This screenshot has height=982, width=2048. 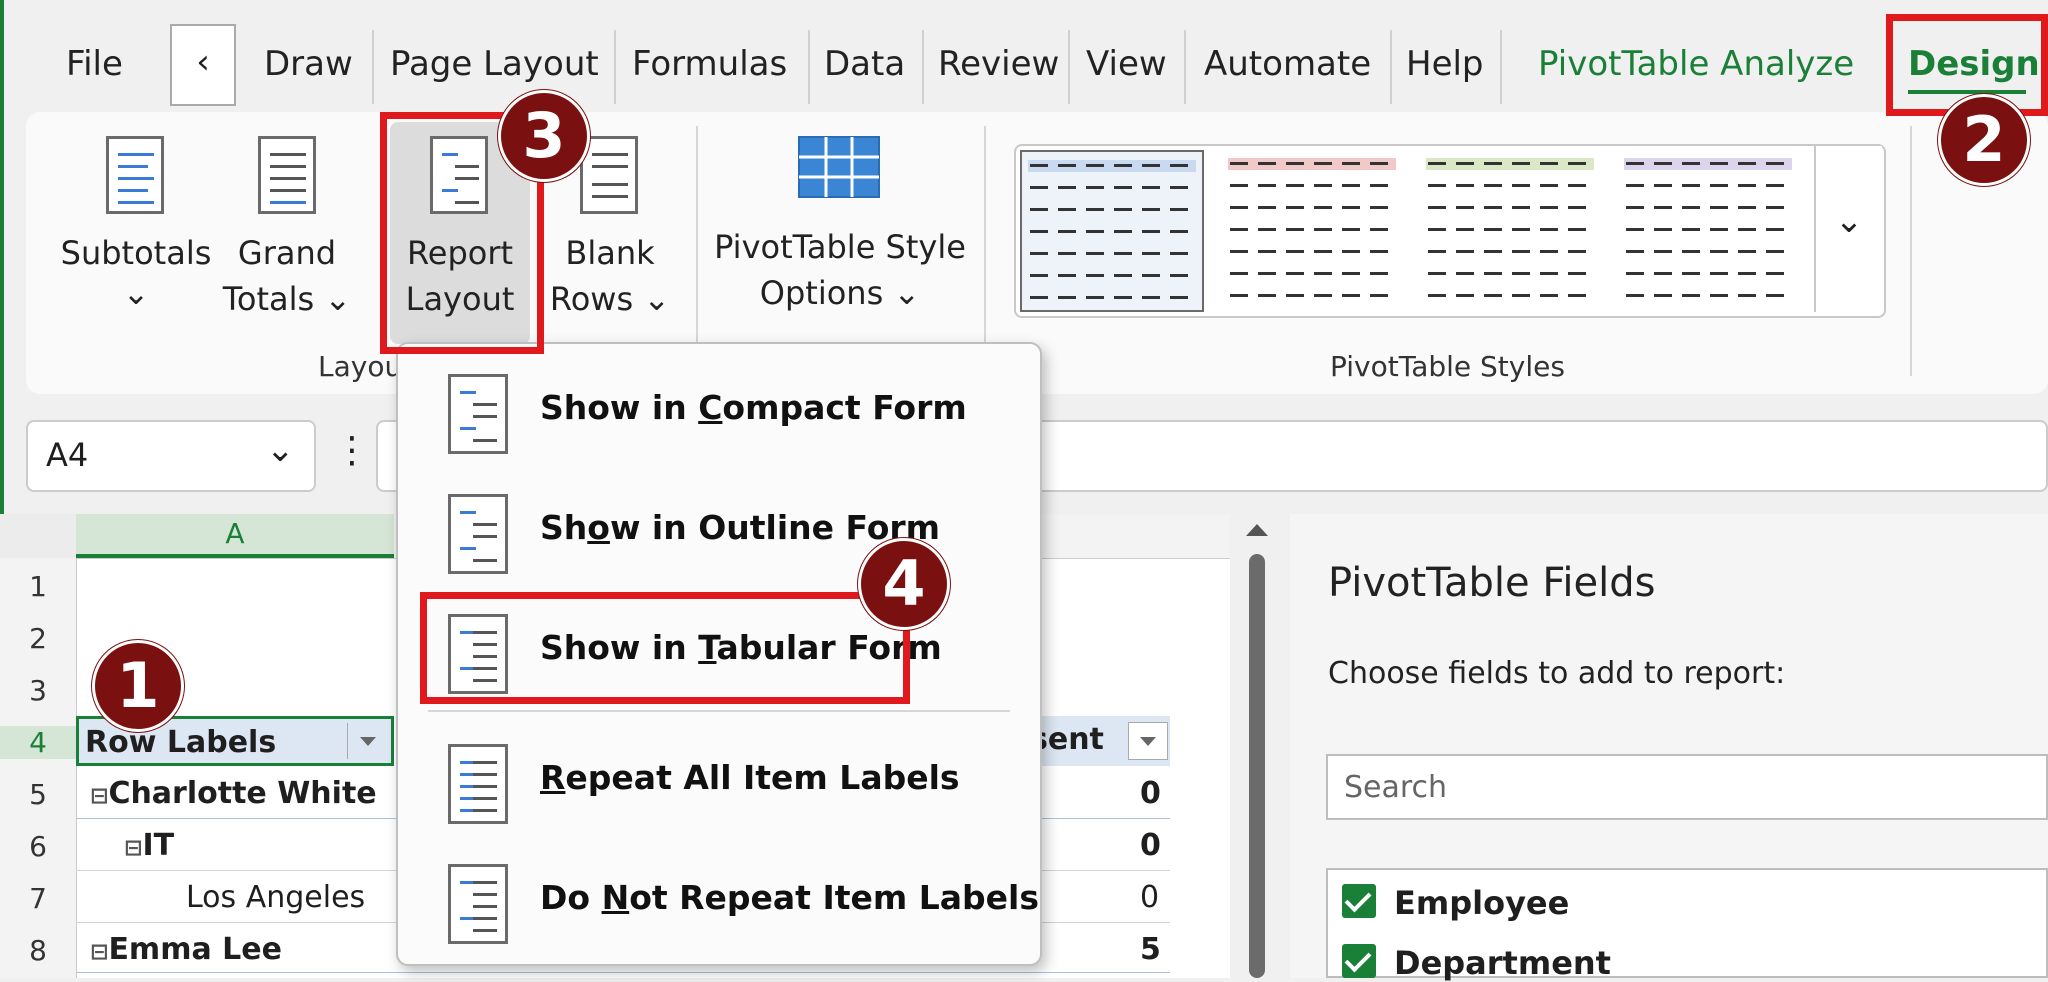 What do you see at coordinates (1708, 229) in the screenshot?
I see `style-swatch-purple` at bounding box center [1708, 229].